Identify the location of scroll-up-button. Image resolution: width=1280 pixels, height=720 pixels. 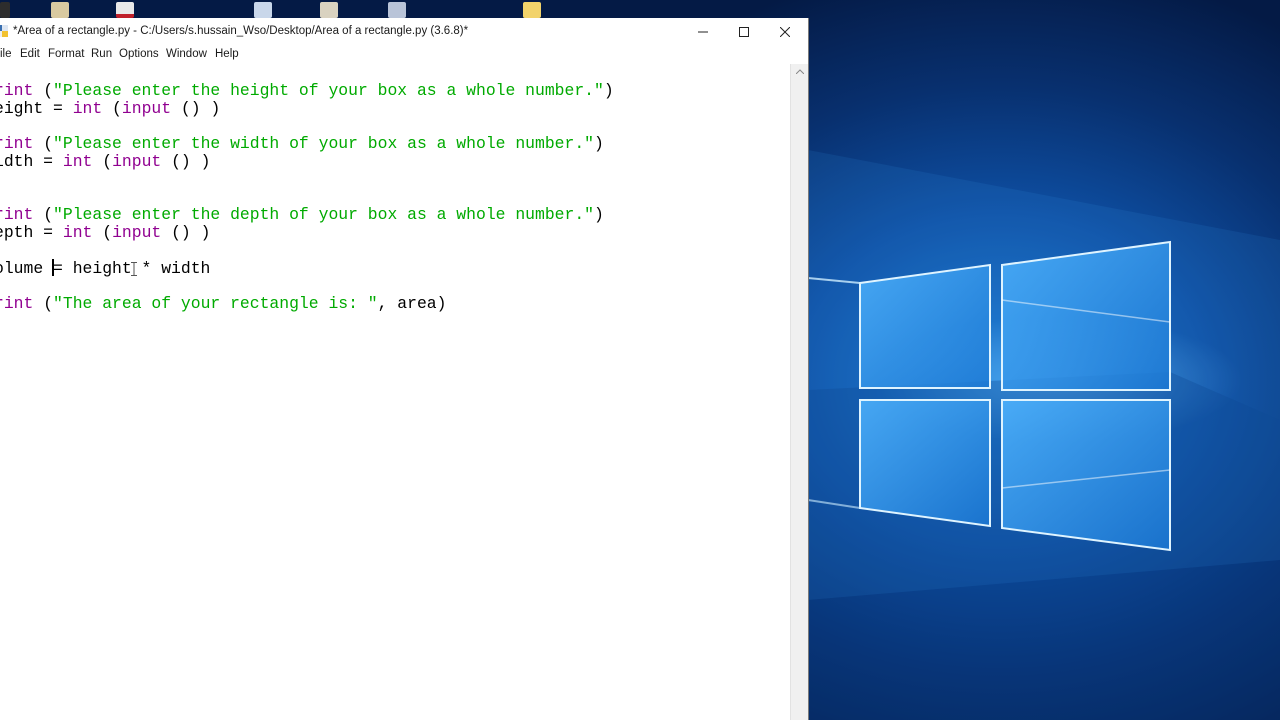
(799, 71).